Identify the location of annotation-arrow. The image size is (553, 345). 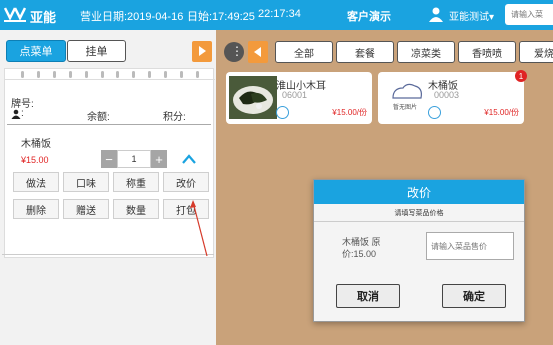
(199, 228).